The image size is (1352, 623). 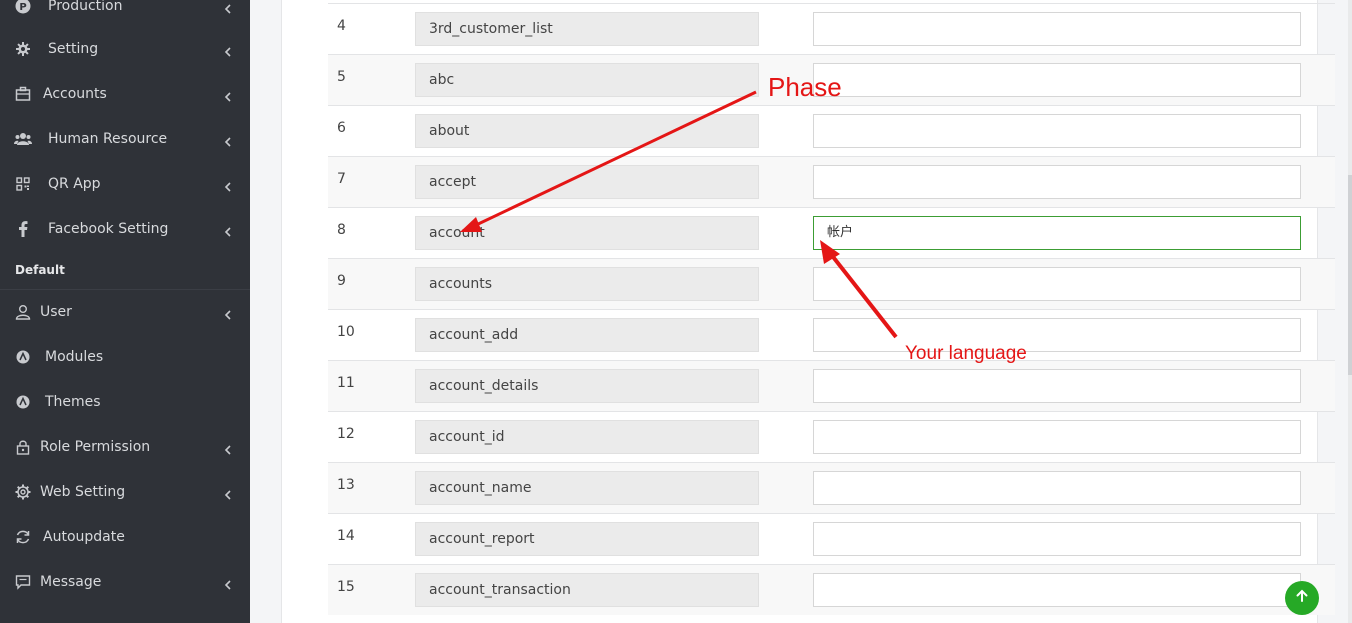 I want to click on sidebar-item-label: User, so click(x=56, y=312).